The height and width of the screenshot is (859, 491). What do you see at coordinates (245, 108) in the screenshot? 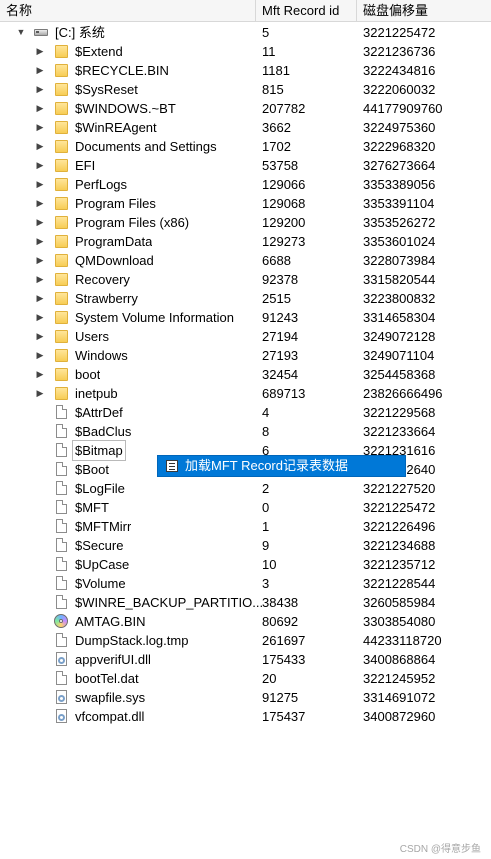
I see `tree-row-folder: ▶ $WINDOWS.~BT 207782 44177909760` at bounding box center [245, 108].